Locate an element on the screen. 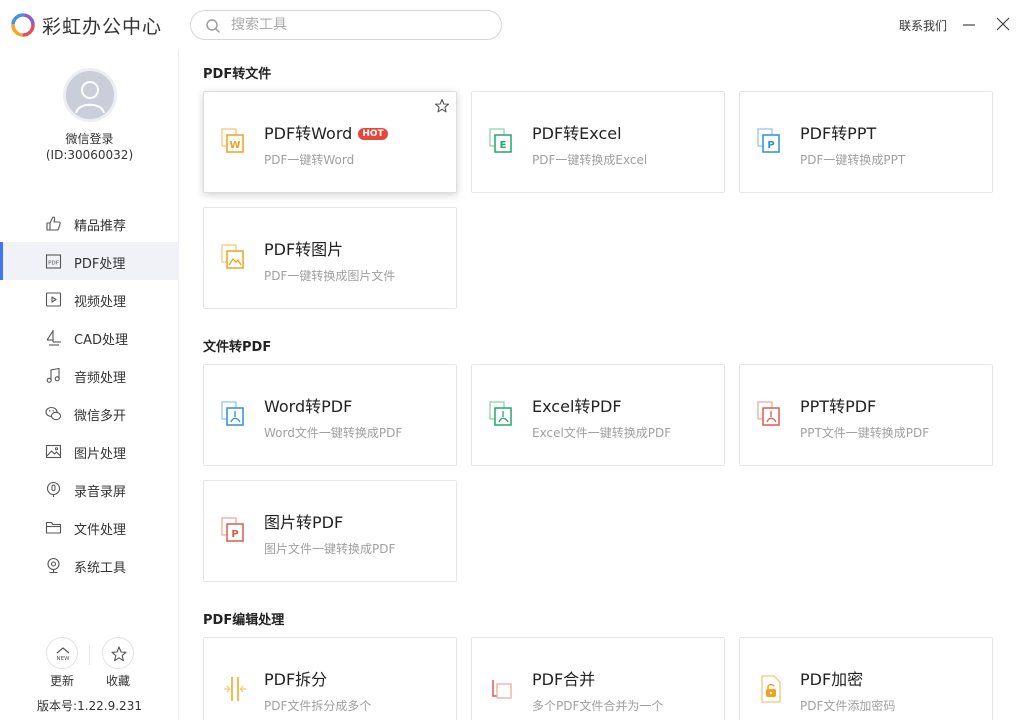 This screenshot has width=1025, height=720. folder-icon is located at coordinates (53, 527).